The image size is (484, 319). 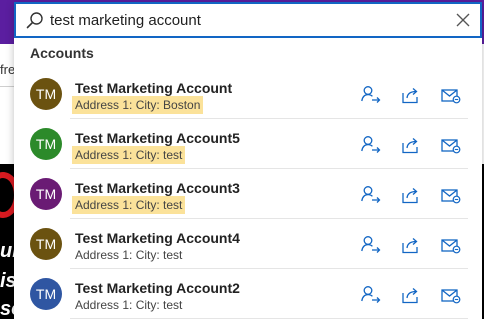 I want to click on result-name: Test Marketing Account2, so click(x=157, y=288).